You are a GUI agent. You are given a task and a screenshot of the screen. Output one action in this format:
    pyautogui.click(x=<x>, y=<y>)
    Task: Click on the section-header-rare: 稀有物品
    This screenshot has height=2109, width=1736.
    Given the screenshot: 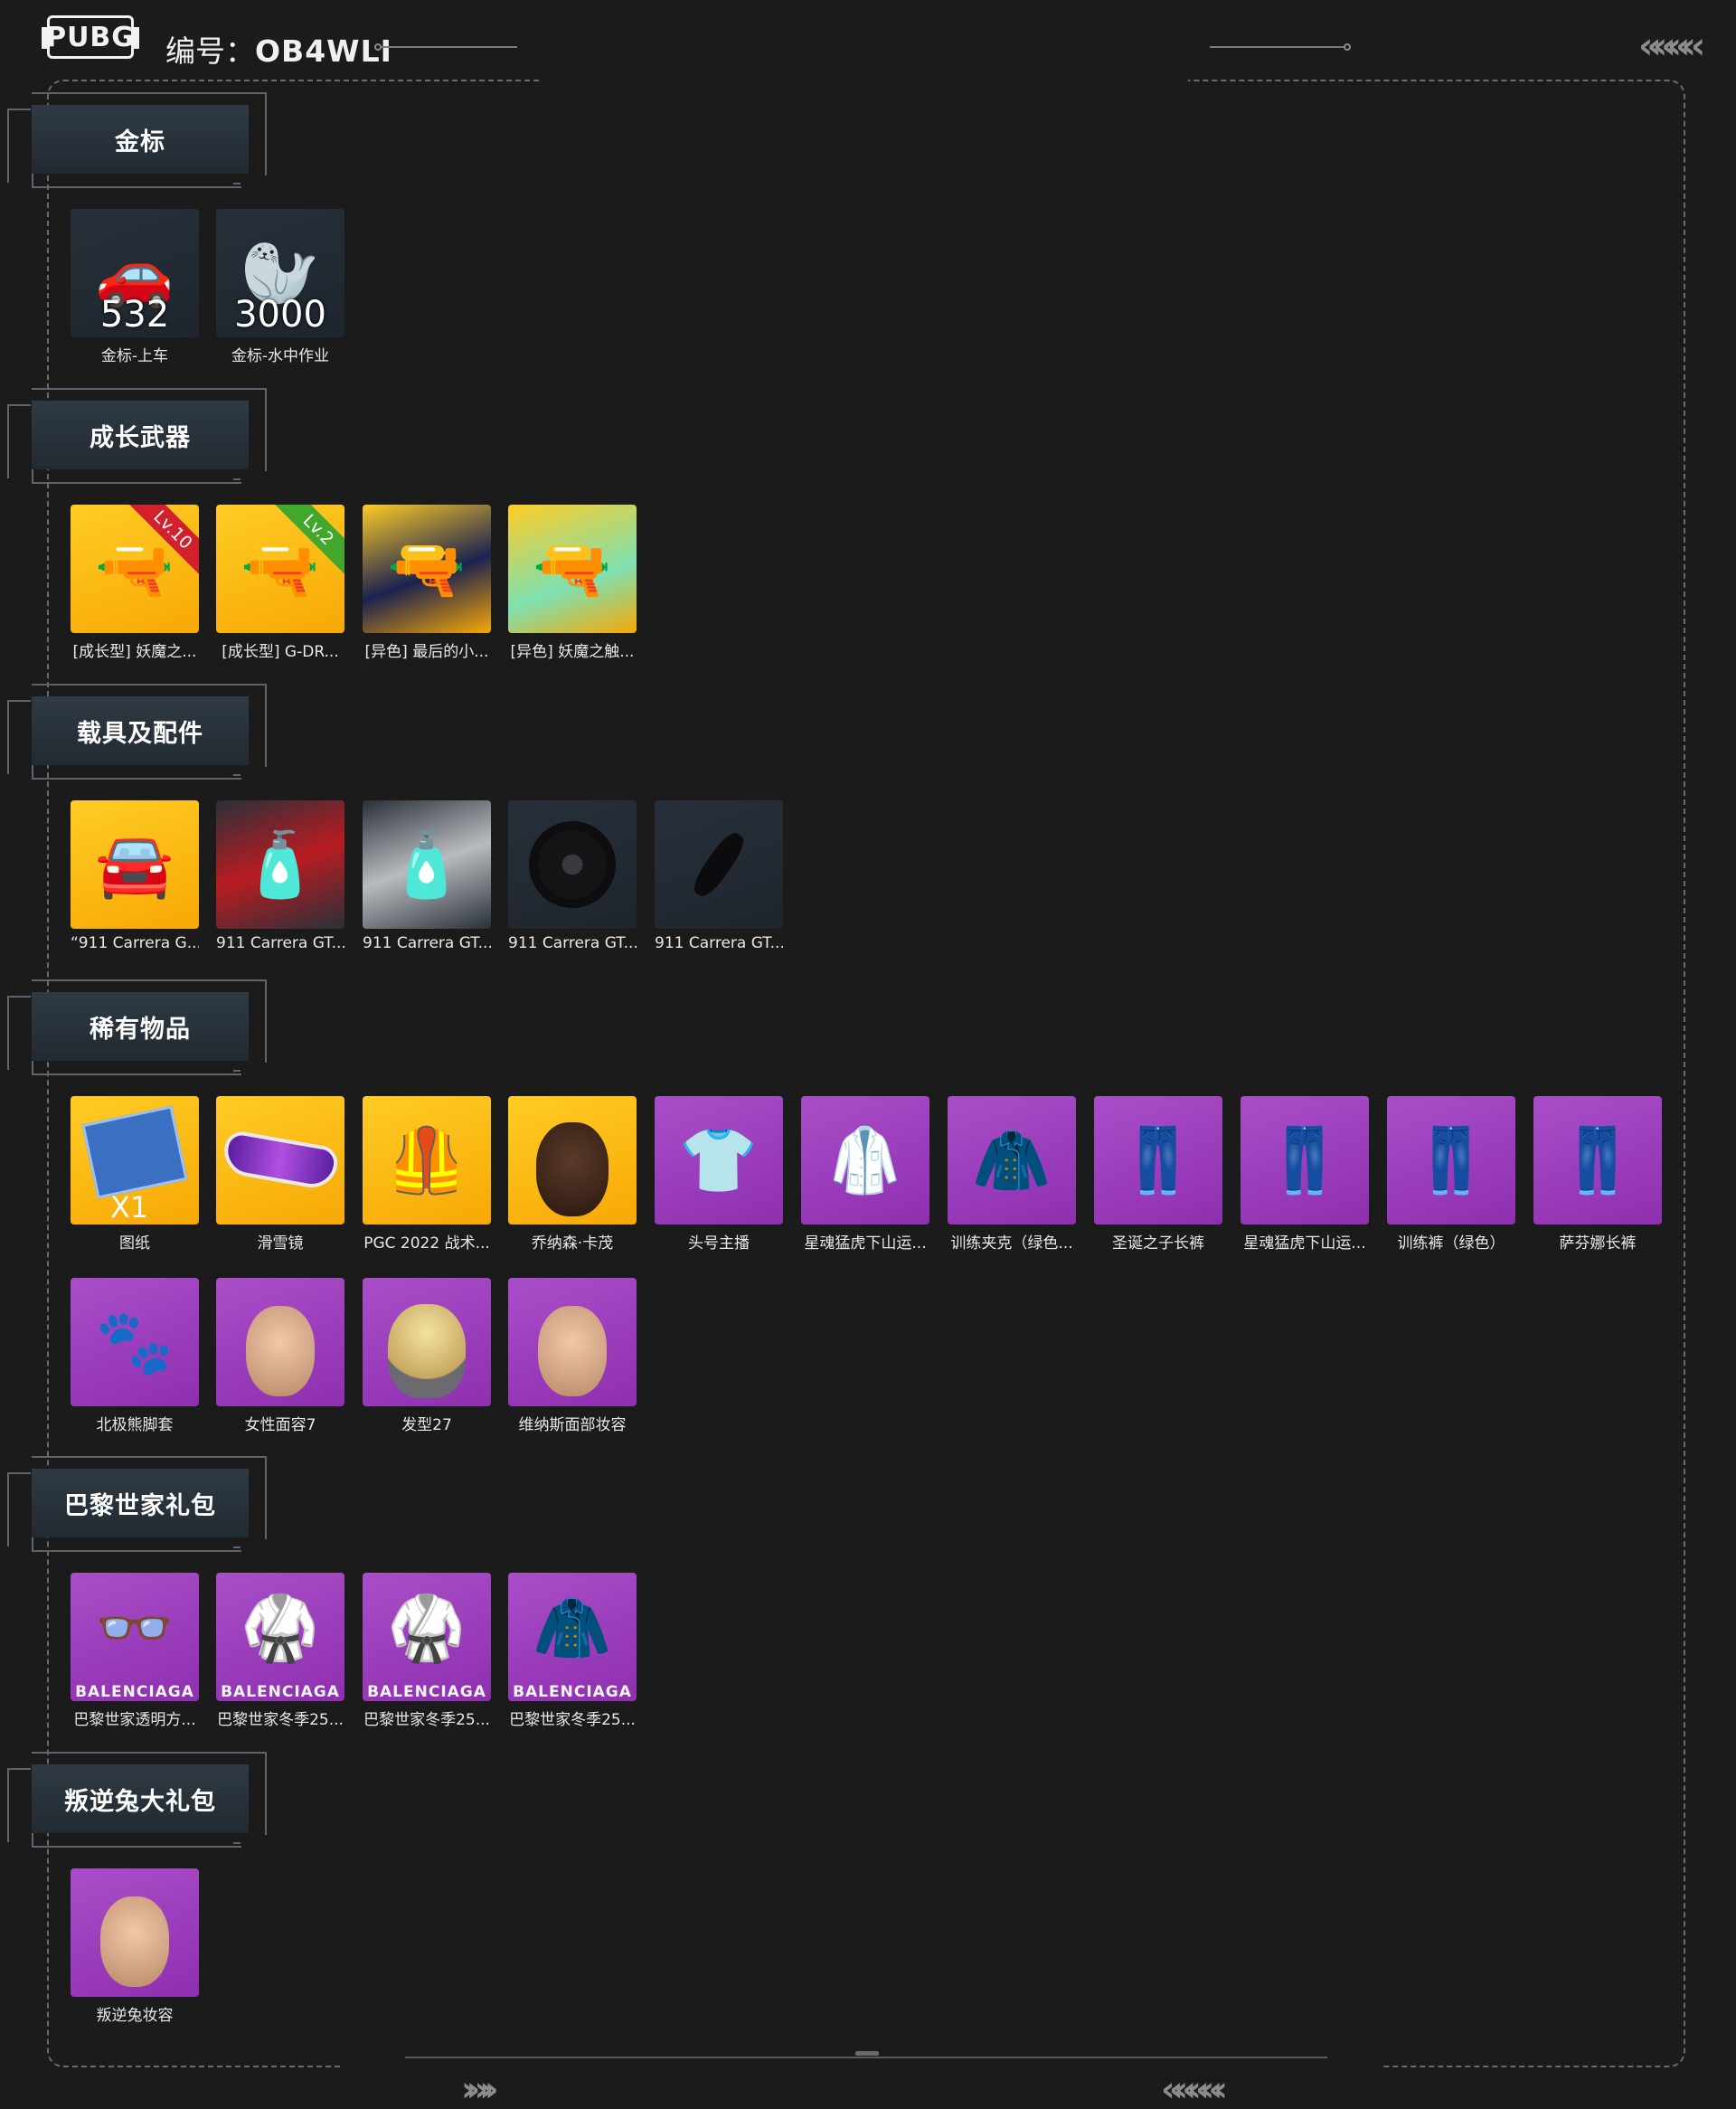 What is the action you would take?
    pyautogui.click(x=135, y=1033)
    